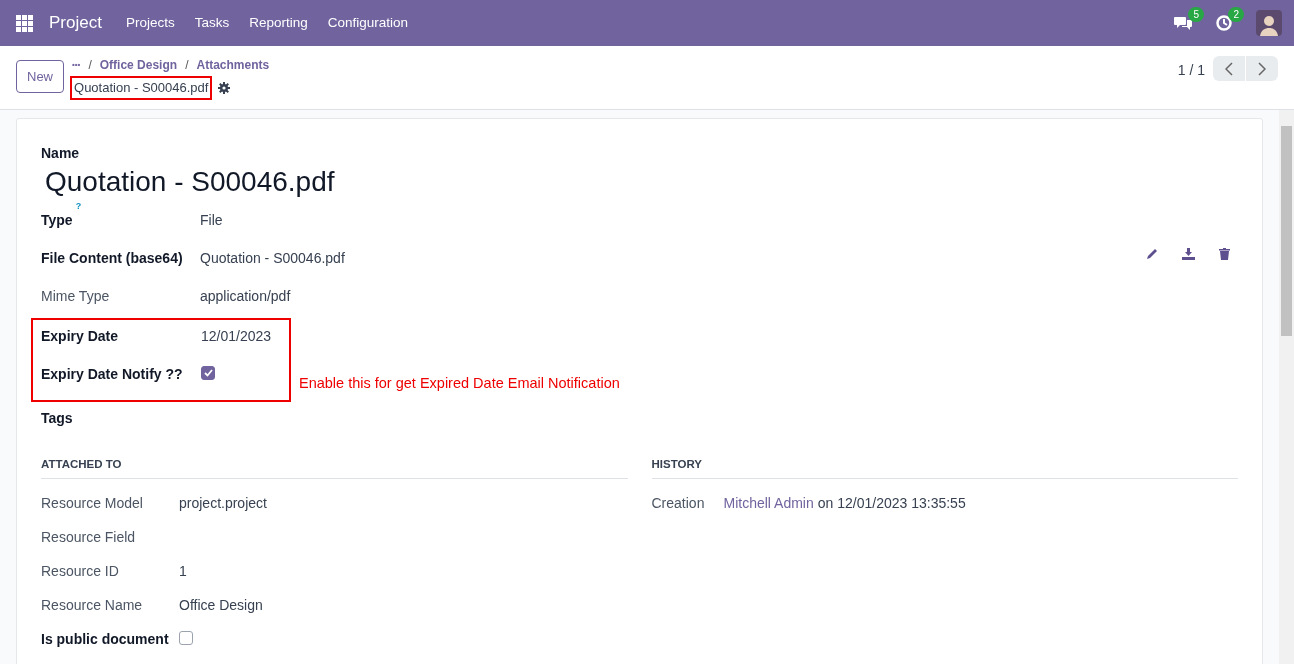  Describe the element at coordinates (1196, 14) in the screenshot. I see `message-count-badge: 5` at that location.